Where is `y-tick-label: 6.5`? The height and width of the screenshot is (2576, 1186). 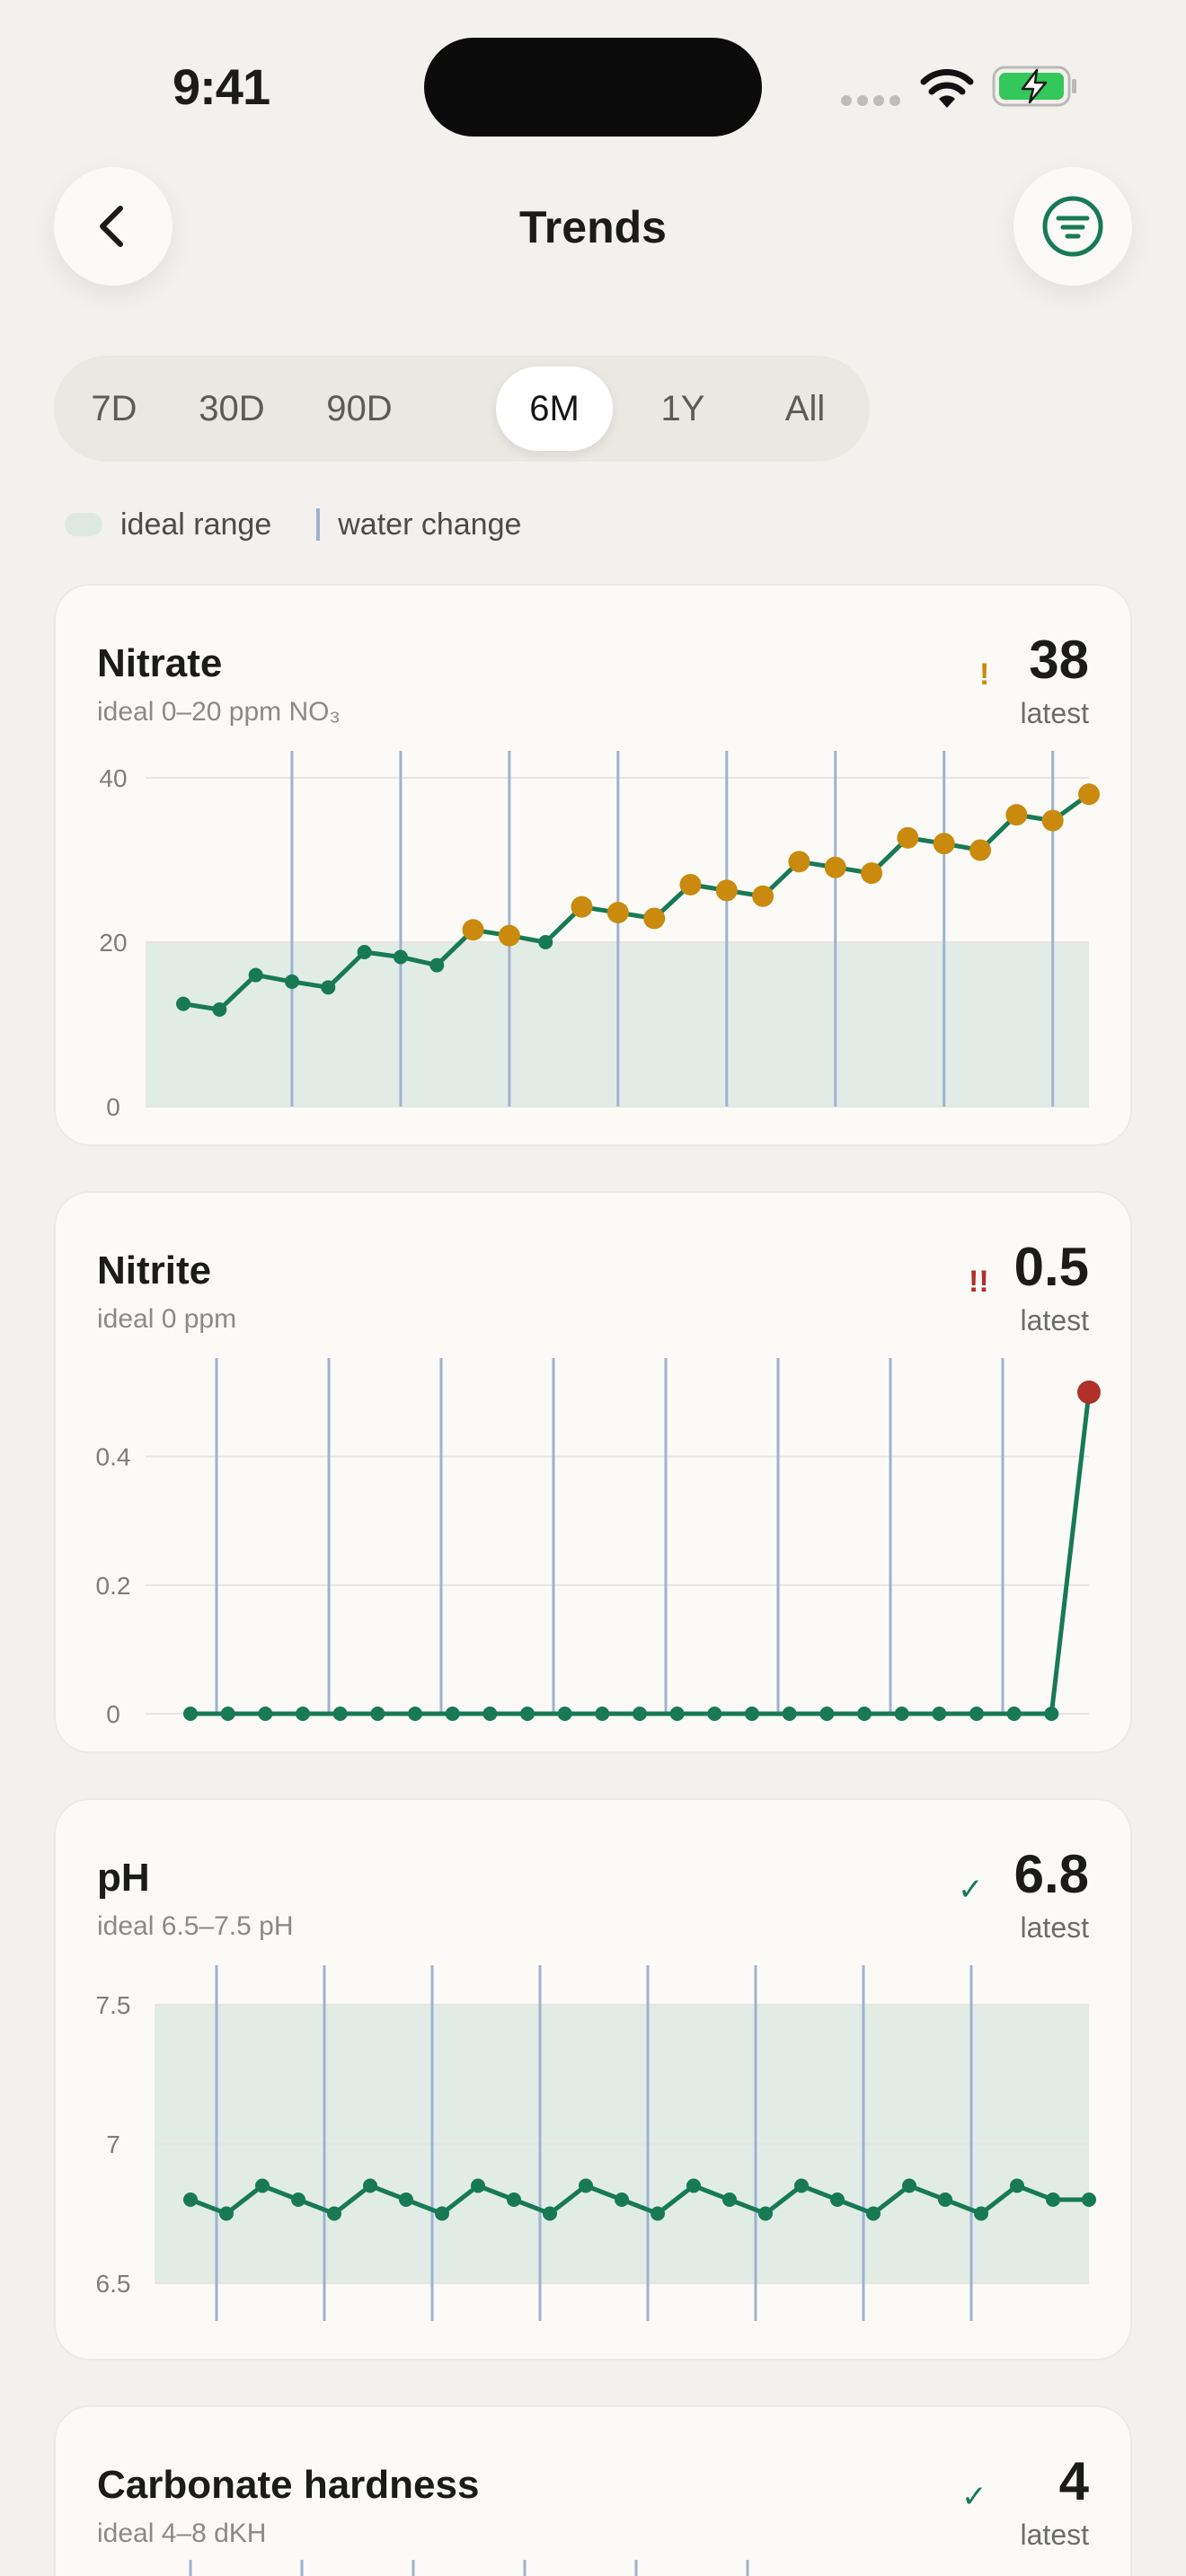 y-tick-label: 6.5 is located at coordinates (113, 2284).